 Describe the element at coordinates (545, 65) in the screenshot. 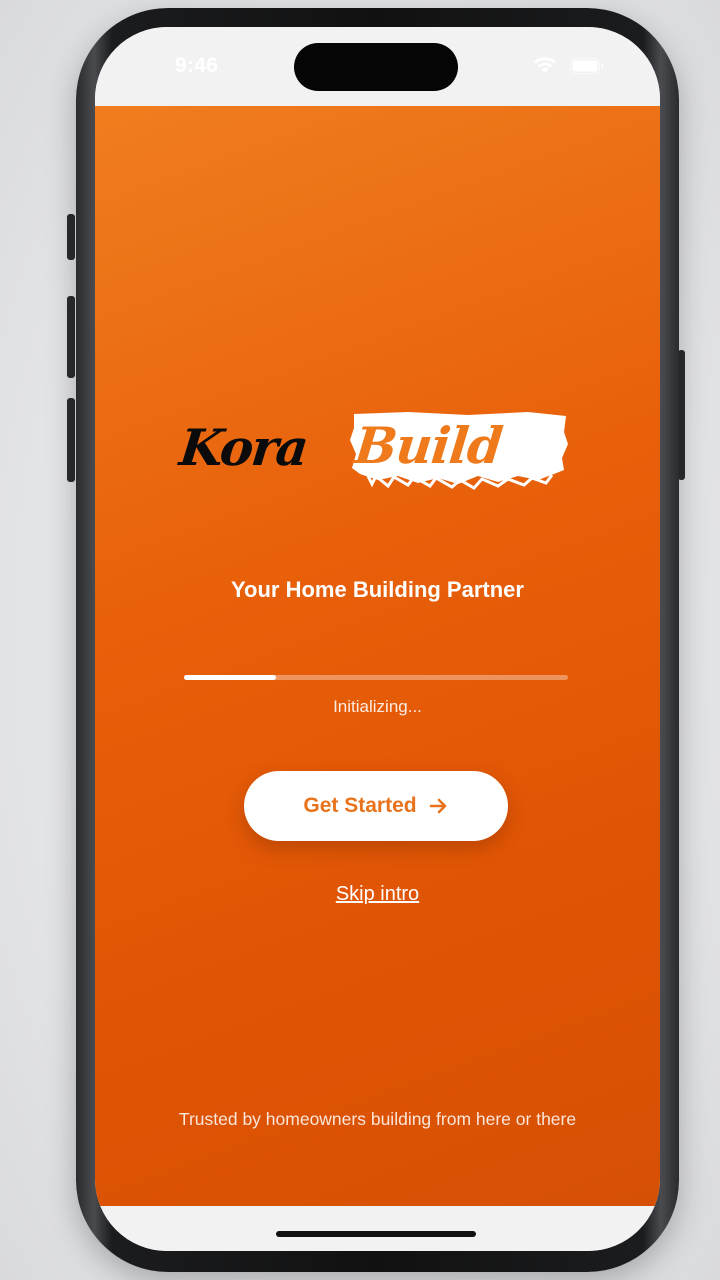

I see `wifi-icon` at that location.